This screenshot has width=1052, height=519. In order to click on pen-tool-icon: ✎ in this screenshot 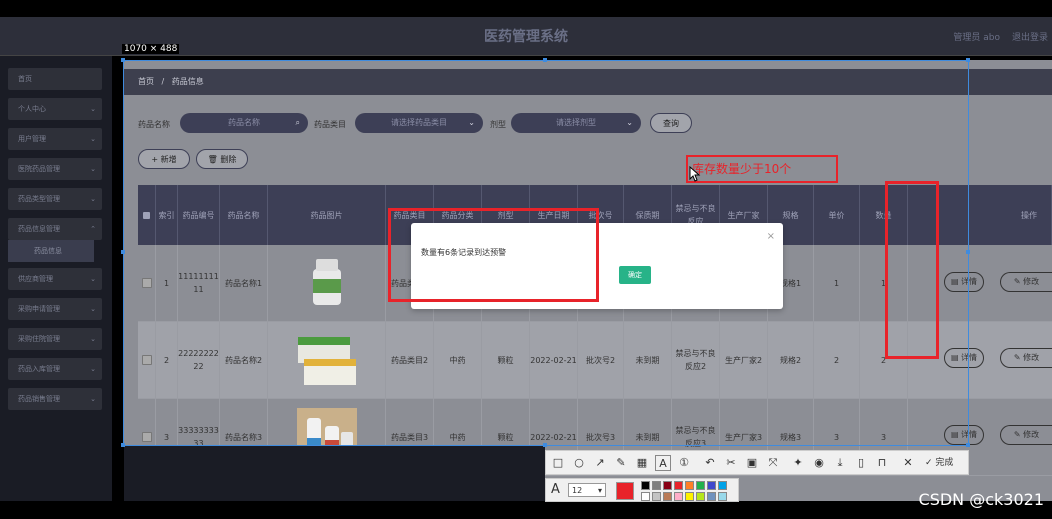, I will do `click(621, 463)`.